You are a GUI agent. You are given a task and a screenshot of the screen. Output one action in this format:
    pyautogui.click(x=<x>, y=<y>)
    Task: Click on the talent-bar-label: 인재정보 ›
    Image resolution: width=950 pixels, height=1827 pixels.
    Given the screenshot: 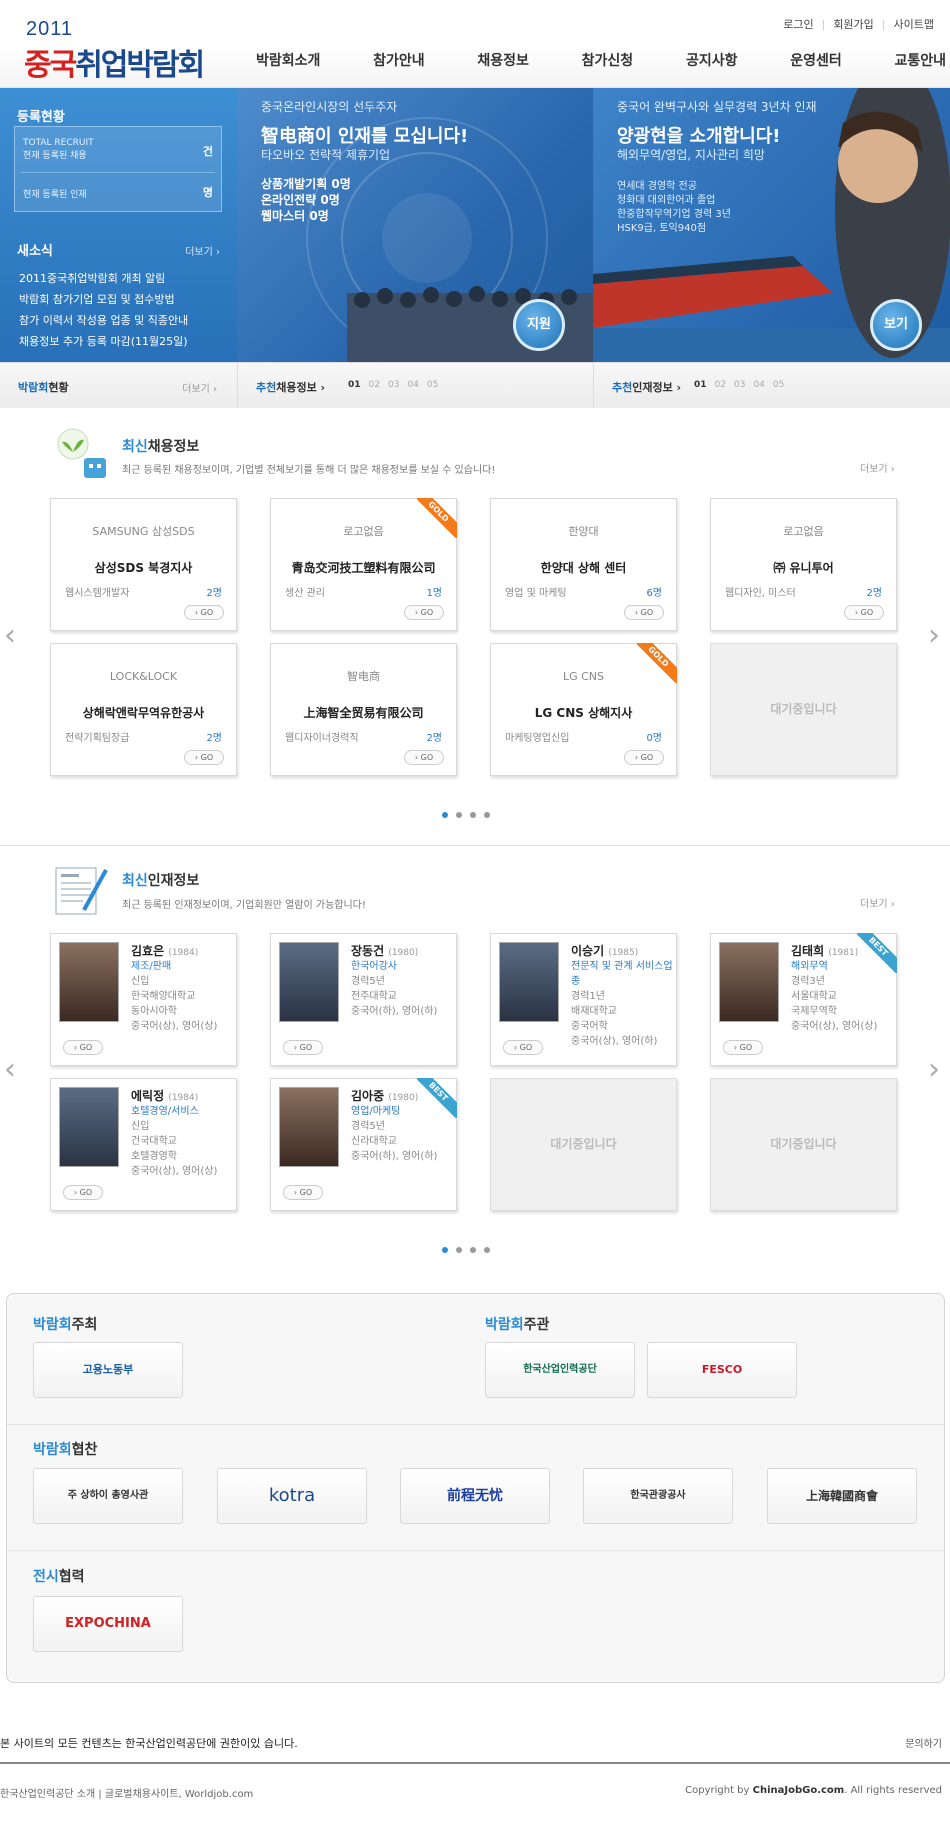 What is the action you would take?
    pyautogui.click(x=656, y=387)
    